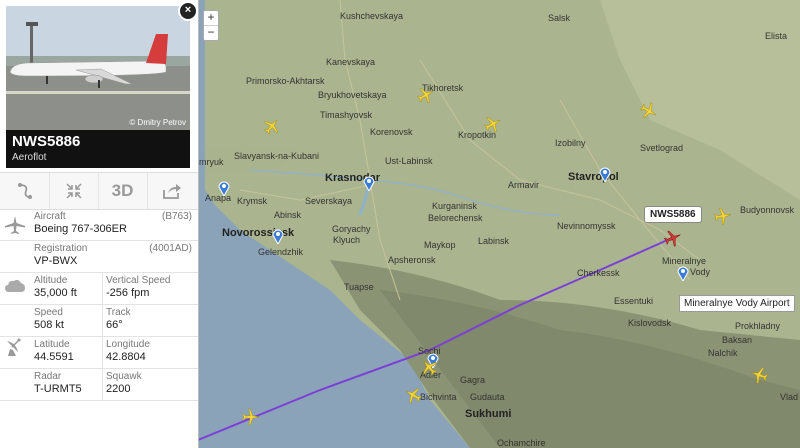 The image size is (800, 448). What do you see at coordinates (118, 312) in the screenshot?
I see `track-label: Track` at bounding box center [118, 312].